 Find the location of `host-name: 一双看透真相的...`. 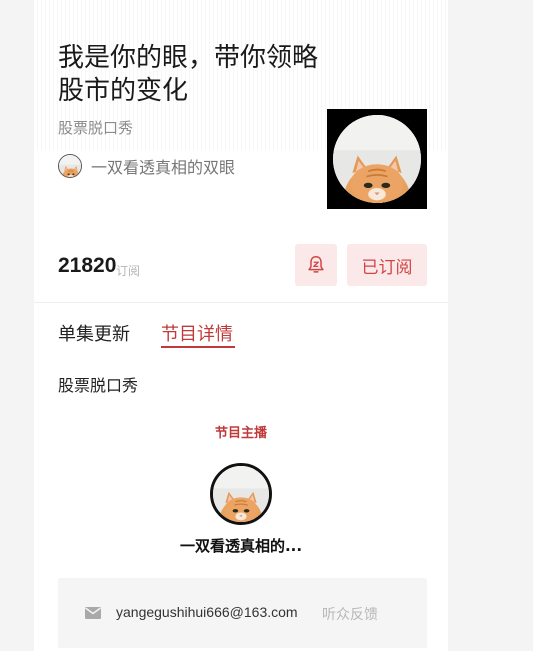

host-name: 一双看透真相的... is located at coordinates (241, 545).